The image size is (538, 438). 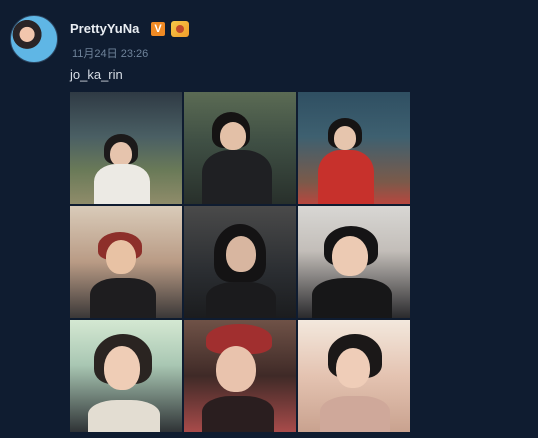 I want to click on username: PrettyYuNa, so click(x=104, y=28).